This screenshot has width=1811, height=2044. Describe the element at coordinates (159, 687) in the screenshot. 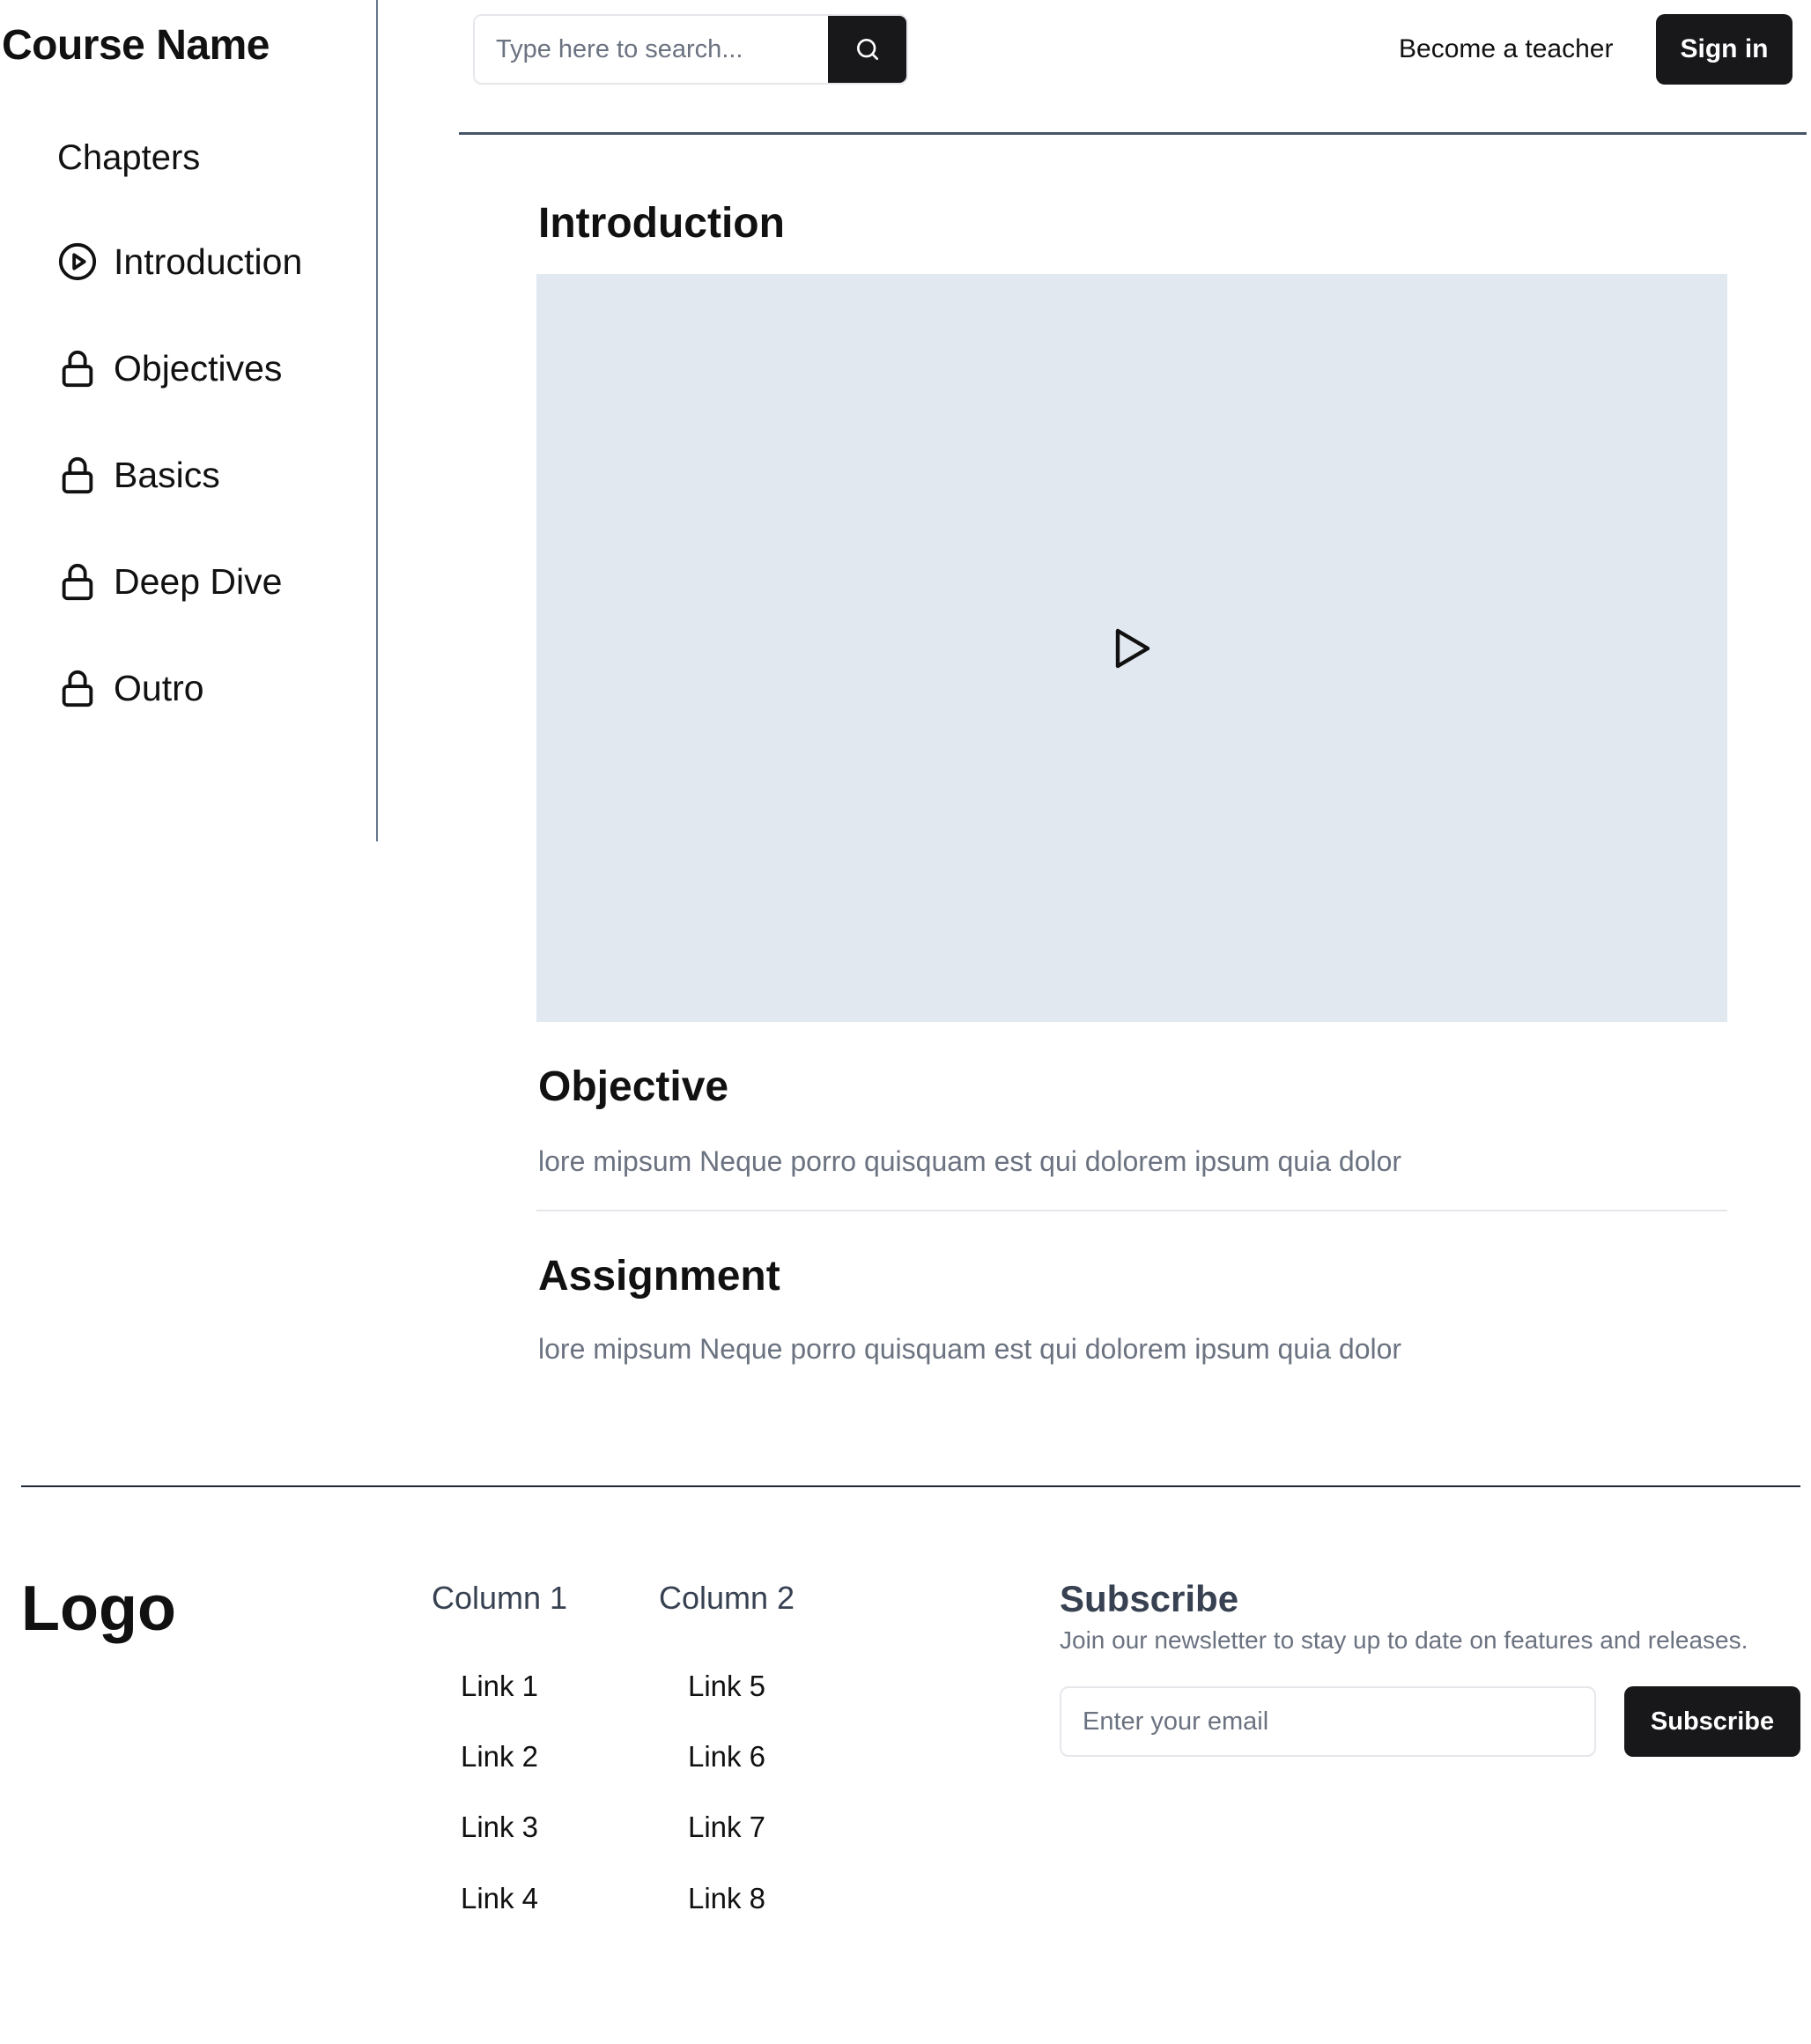

I see `chapter-label: Outro` at that location.